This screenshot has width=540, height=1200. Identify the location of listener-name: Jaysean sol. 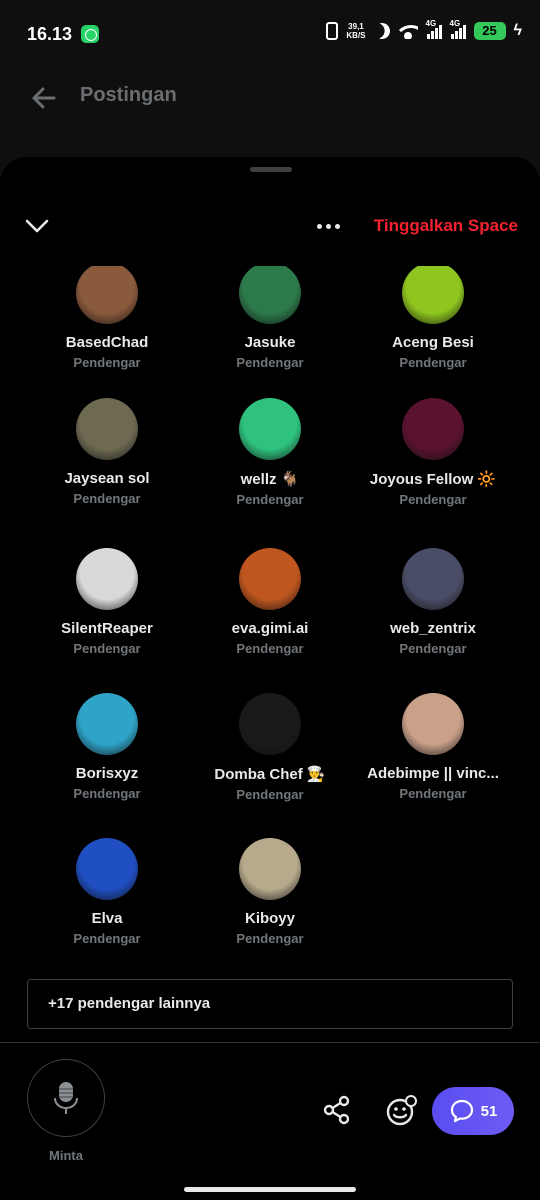
(107, 478).